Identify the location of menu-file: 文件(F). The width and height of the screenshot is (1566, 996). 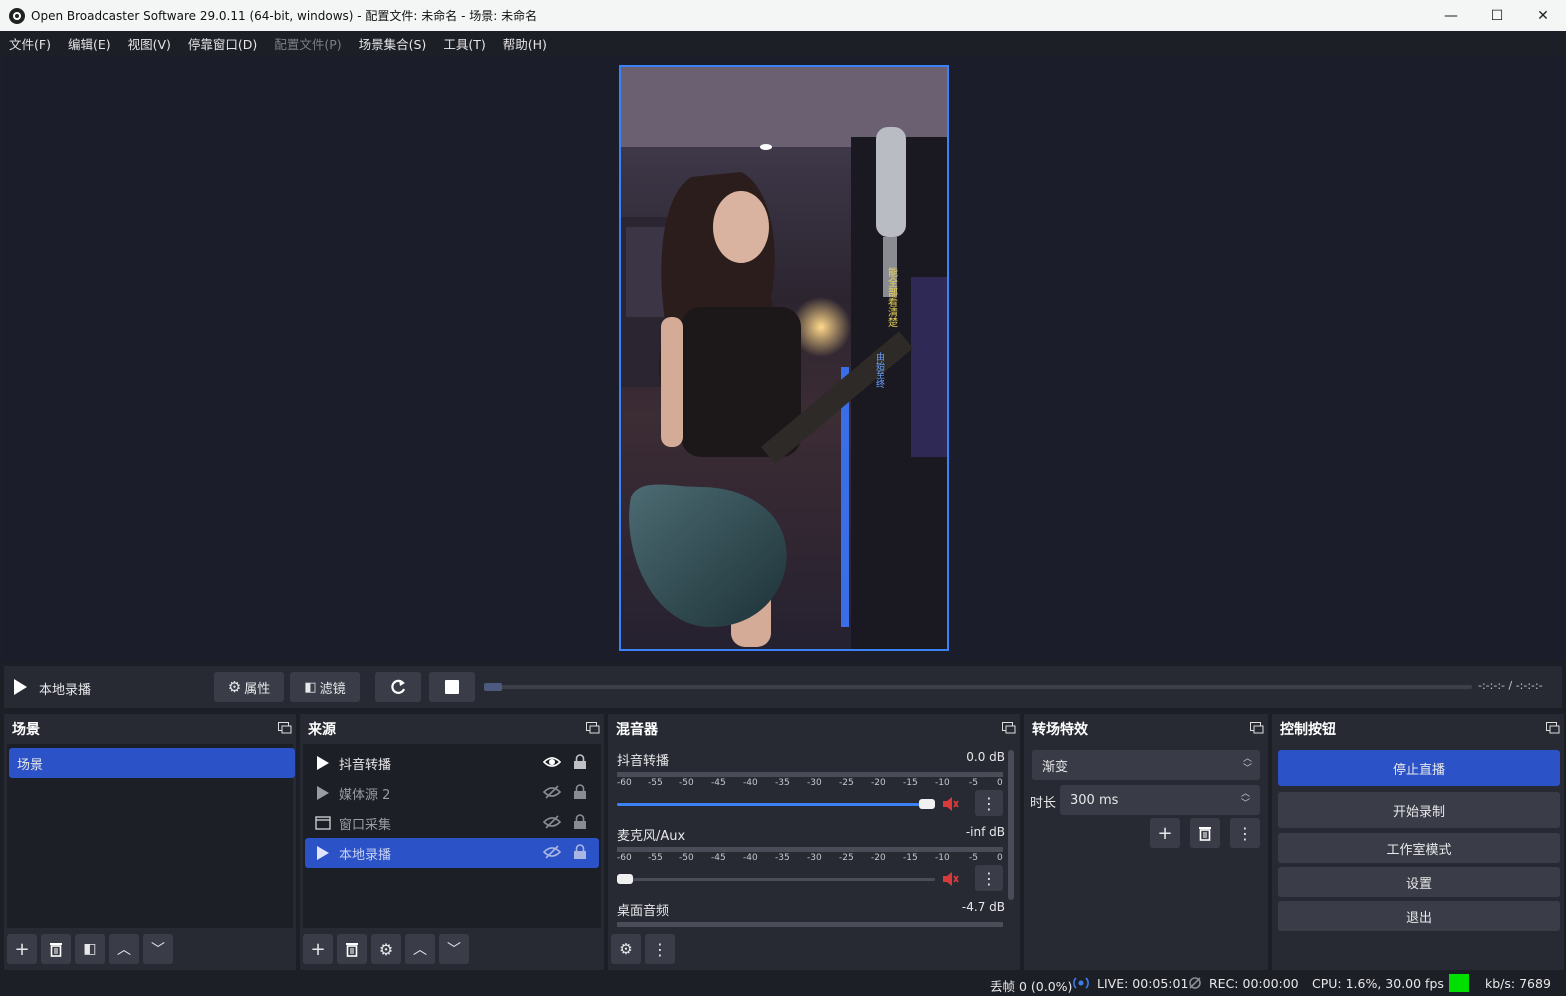
(30, 43).